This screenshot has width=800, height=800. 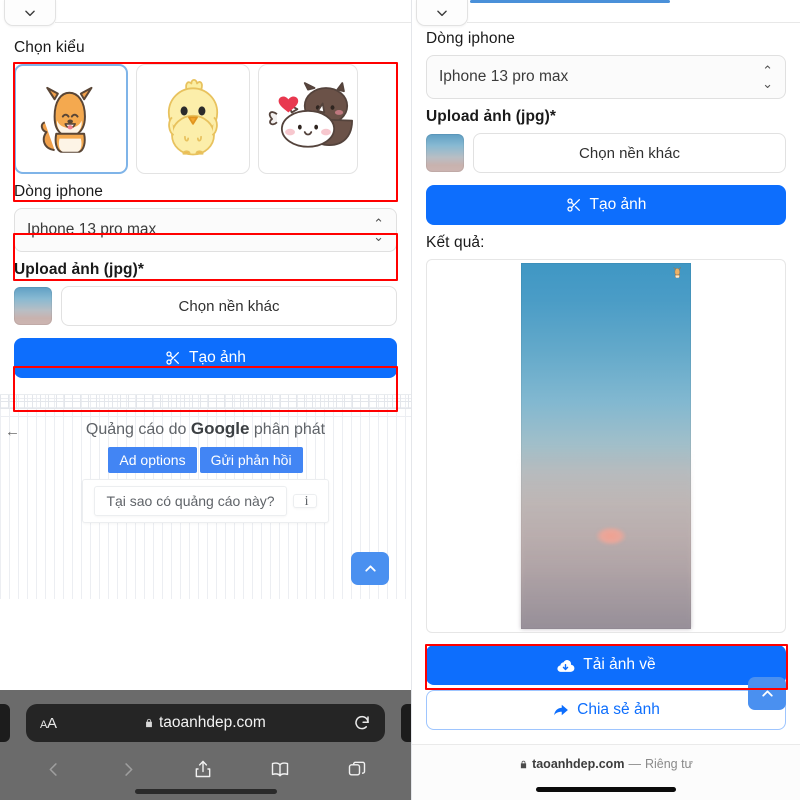 I want to click on right-home-indicator, so click(x=606, y=789).